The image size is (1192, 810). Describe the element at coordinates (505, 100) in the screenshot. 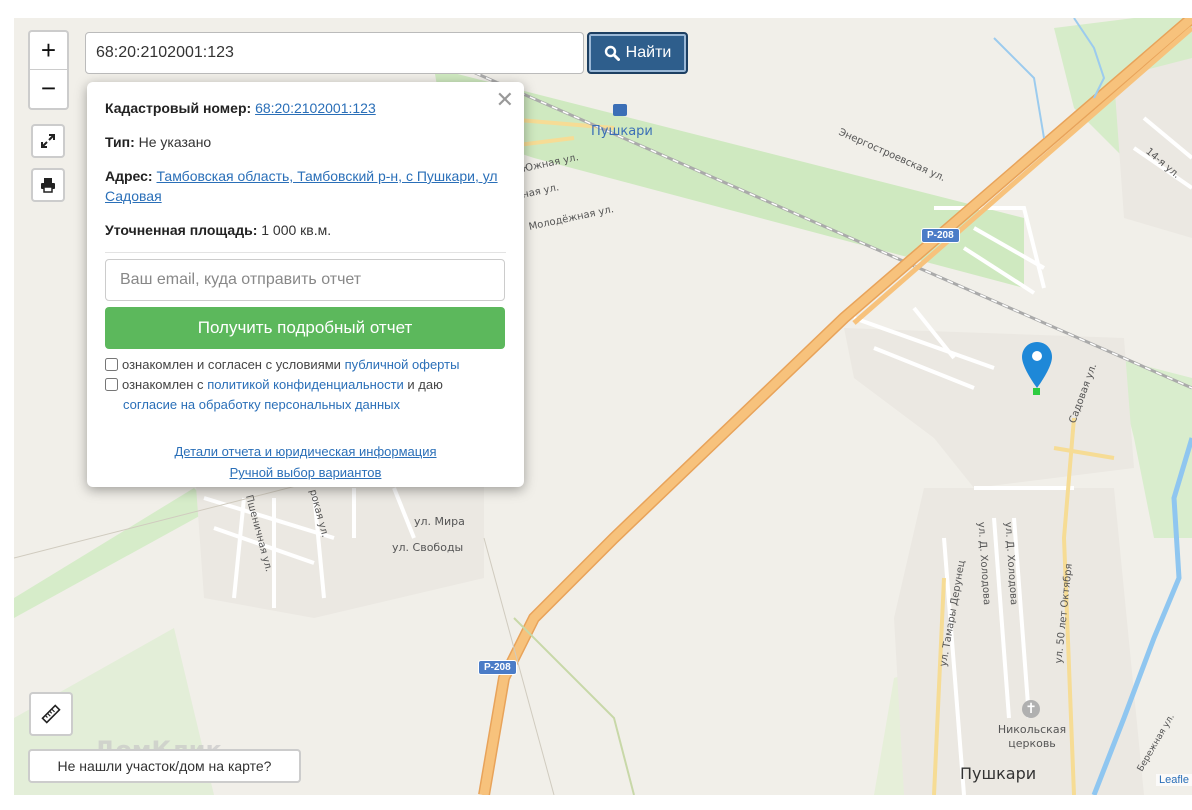

I see `close-icon: ✕` at that location.